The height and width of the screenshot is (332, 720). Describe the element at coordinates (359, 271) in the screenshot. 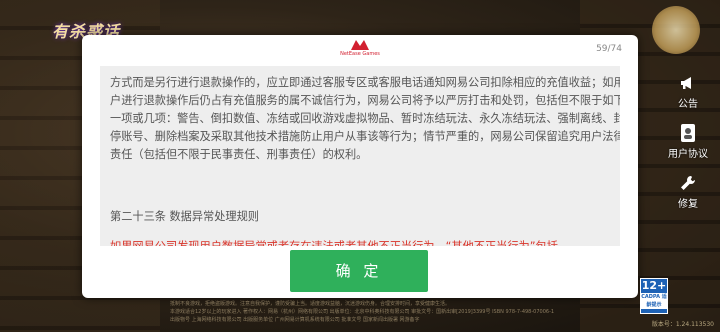

I see `confirm-button: 确 定` at that location.